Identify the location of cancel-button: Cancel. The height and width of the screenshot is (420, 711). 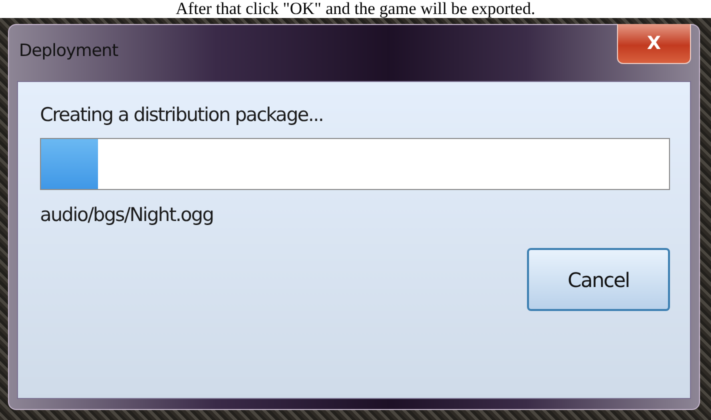
(598, 279).